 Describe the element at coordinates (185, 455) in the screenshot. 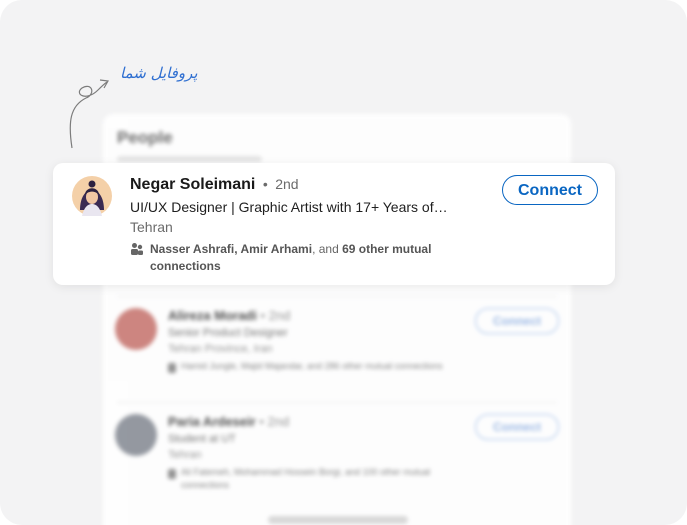

I see `people-row-location: Tehran` at that location.